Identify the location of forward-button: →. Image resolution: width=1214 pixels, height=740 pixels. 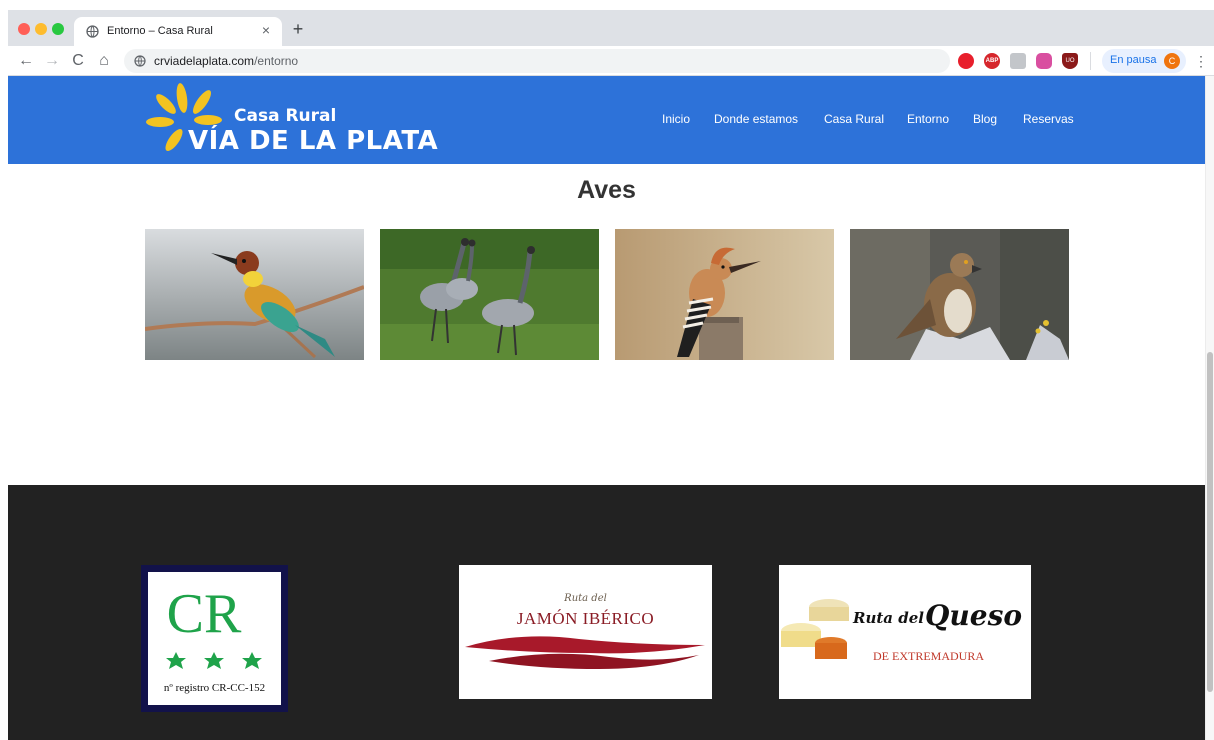
(52, 61).